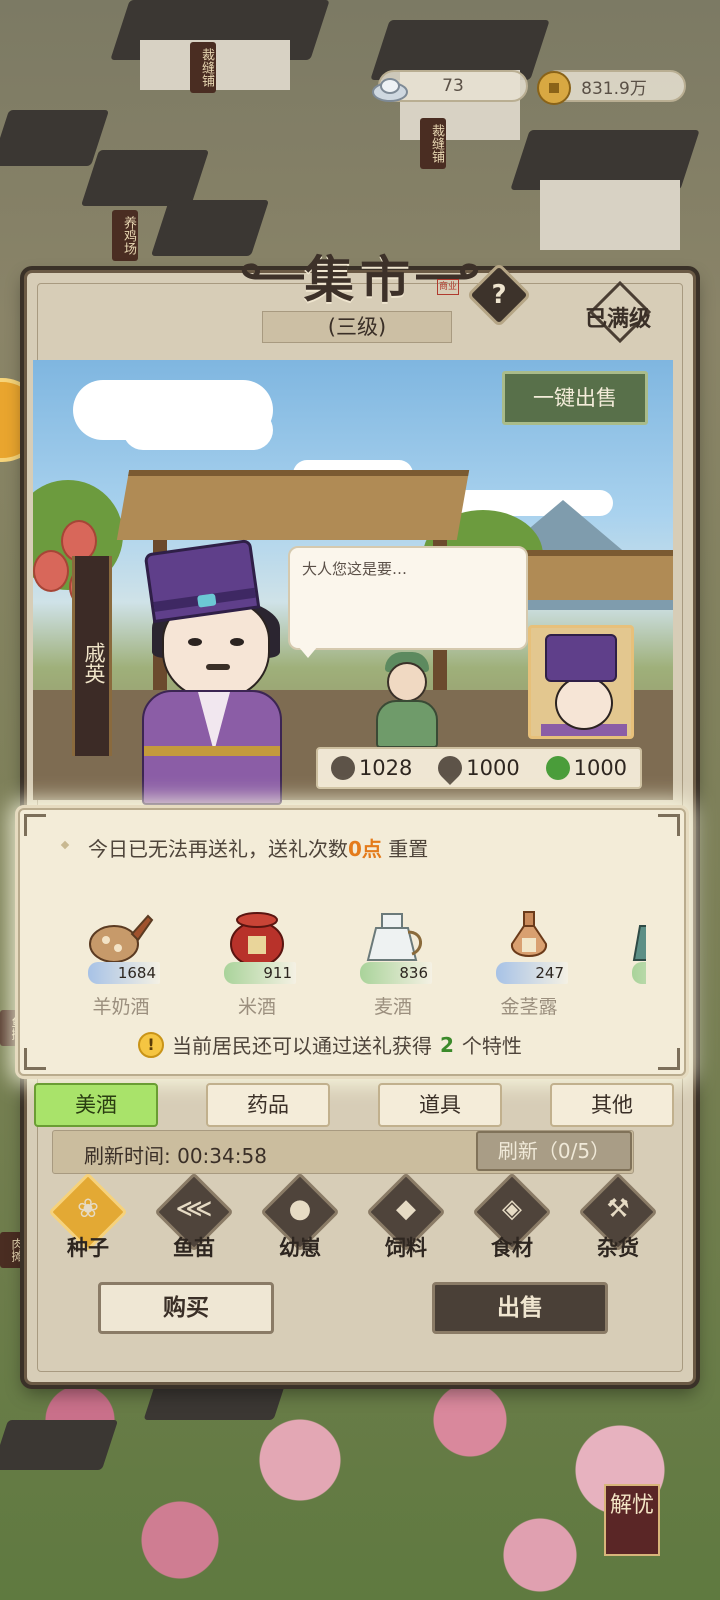 Image resolution: width=720 pixels, height=1600 pixels. Describe the element at coordinates (554, 88) in the screenshot. I see `copper-coin-icon` at that location.